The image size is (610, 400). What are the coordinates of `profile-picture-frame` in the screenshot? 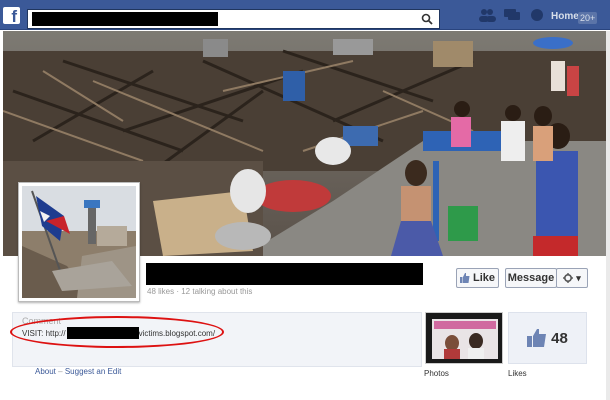 It's located at (79, 242).